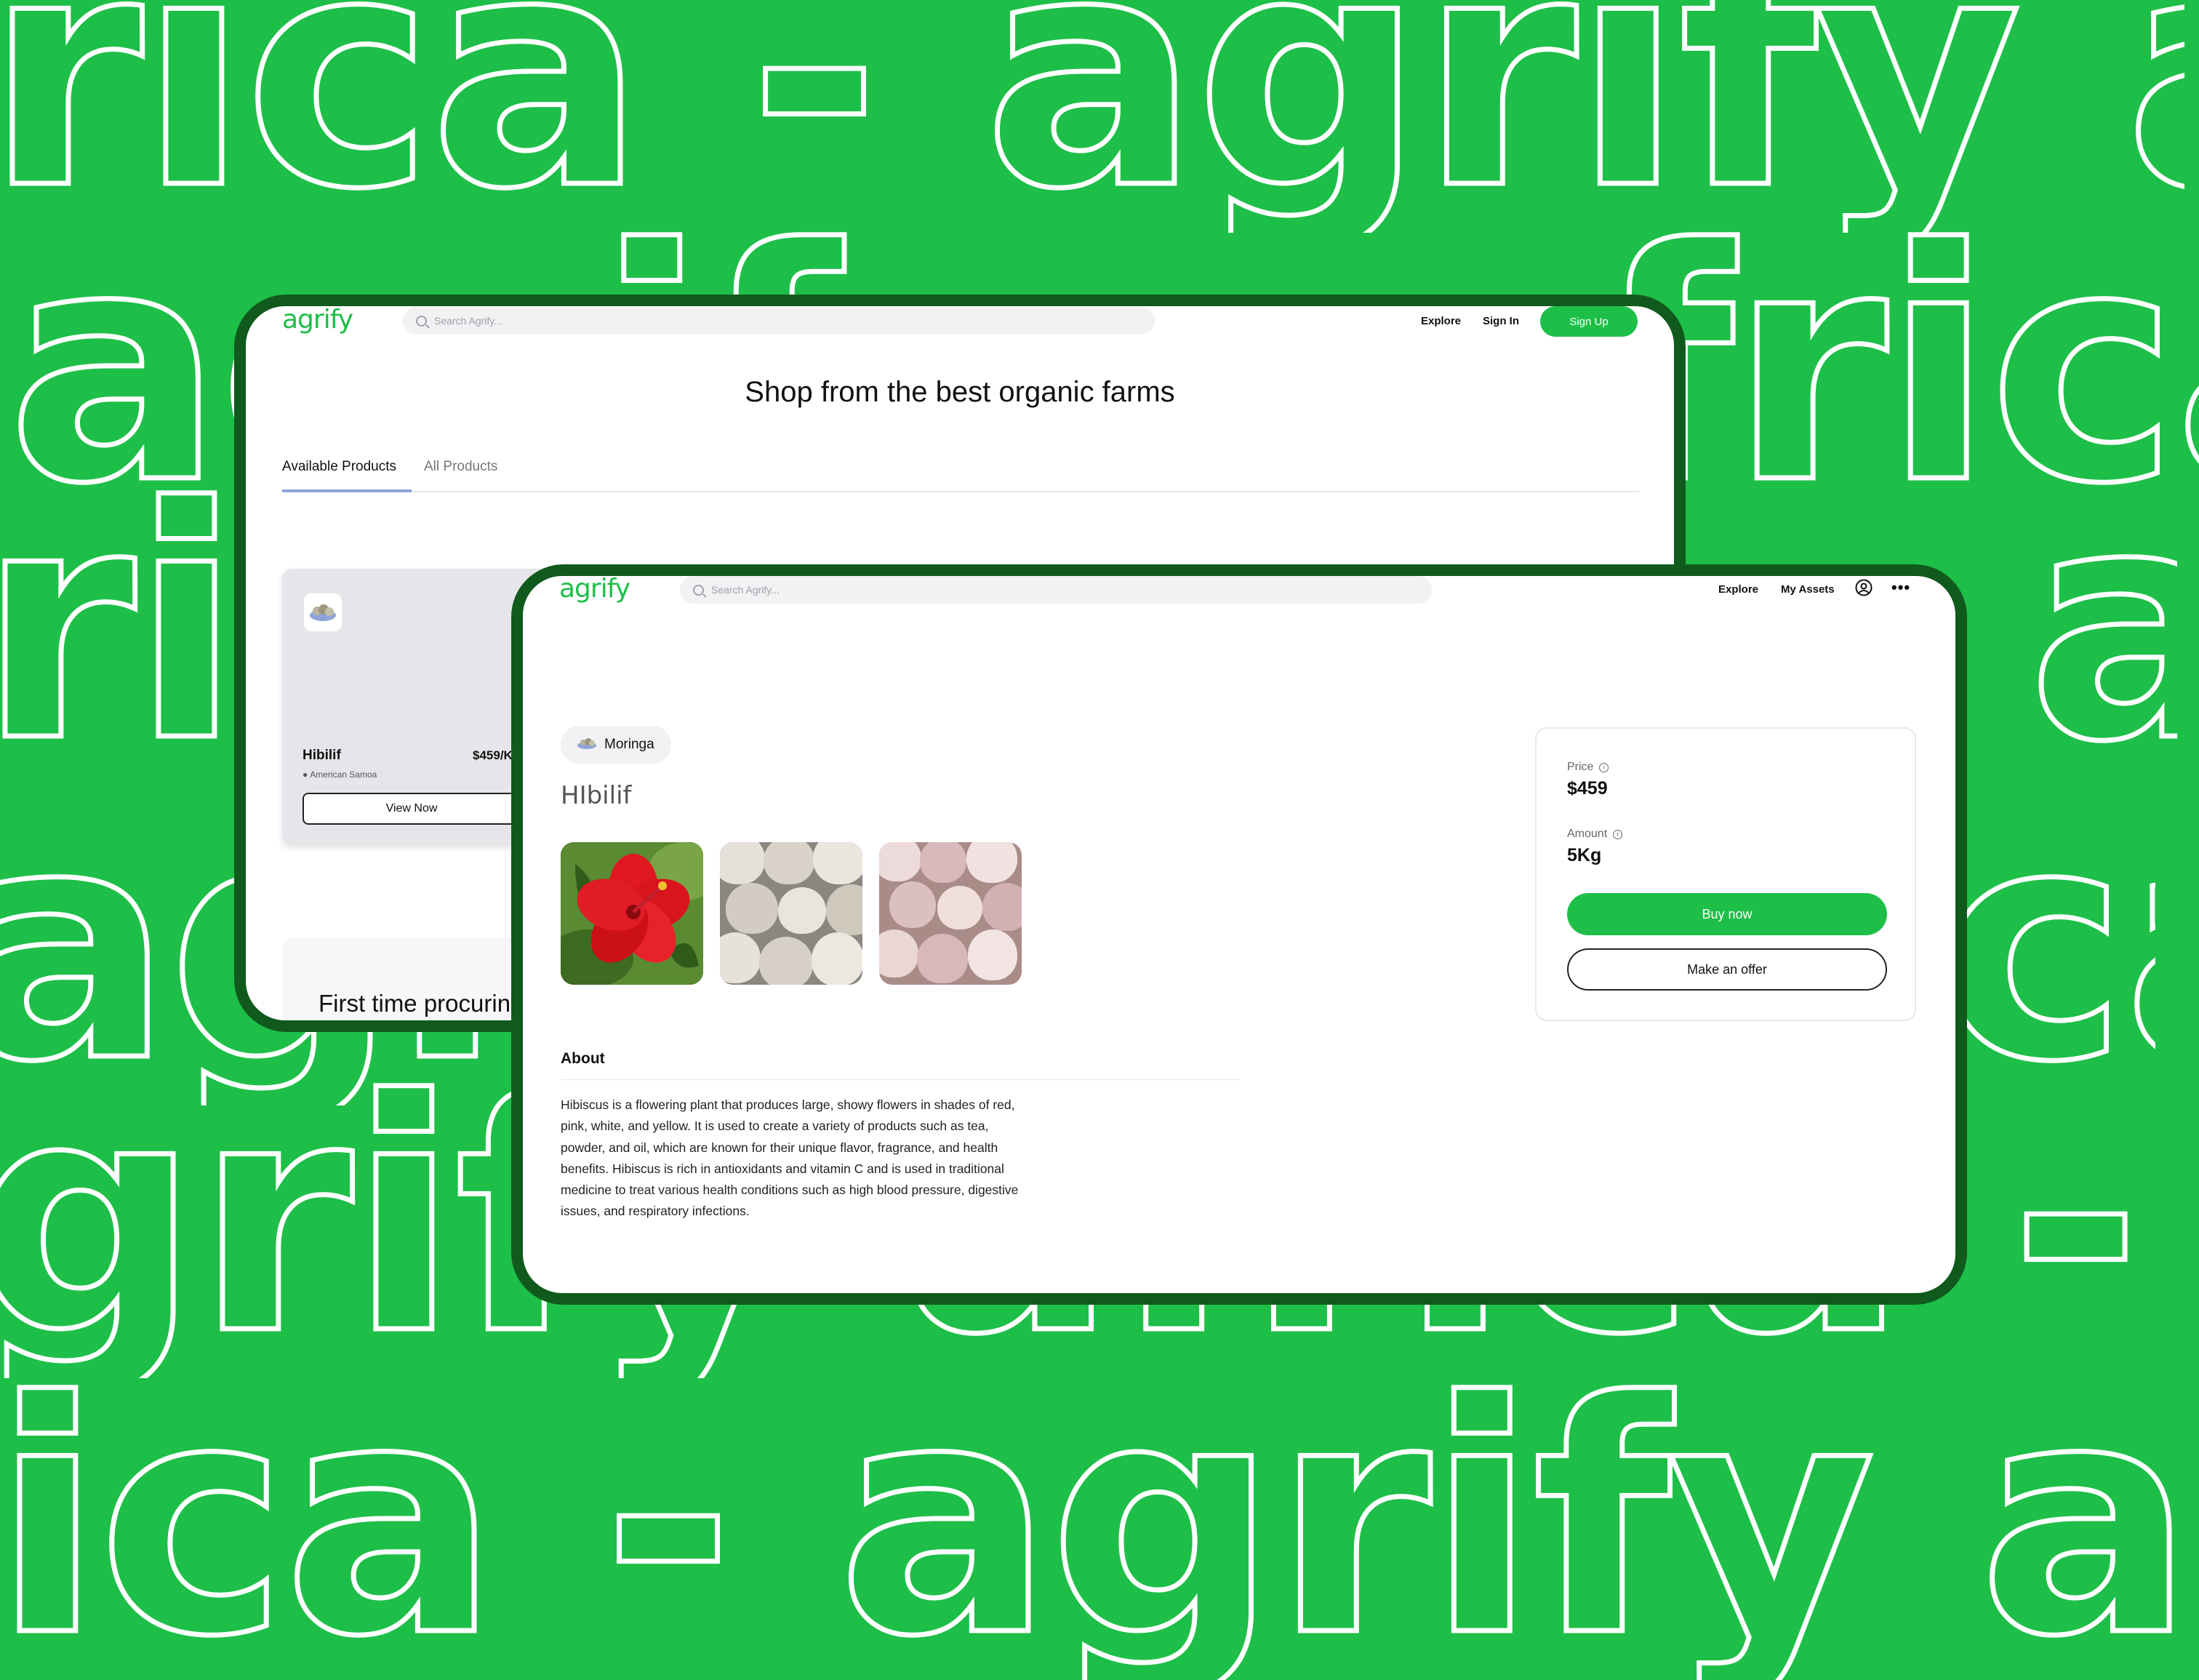 The image size is (2199, 1680). I want to click on product-title: HIbilif, so click(596, 795).